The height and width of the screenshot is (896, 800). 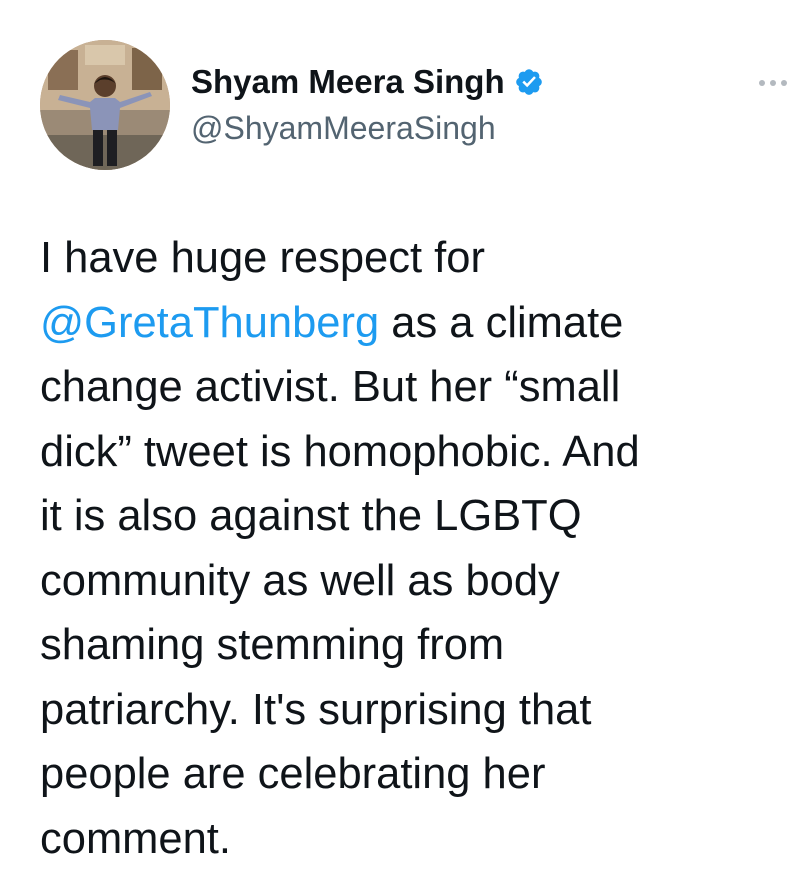 What do you see at coordinates (340, 451) in the screenshot?
I see `tweet-text-segment: dick” tweet is homophobic. And` at bounding box center [340, 451].